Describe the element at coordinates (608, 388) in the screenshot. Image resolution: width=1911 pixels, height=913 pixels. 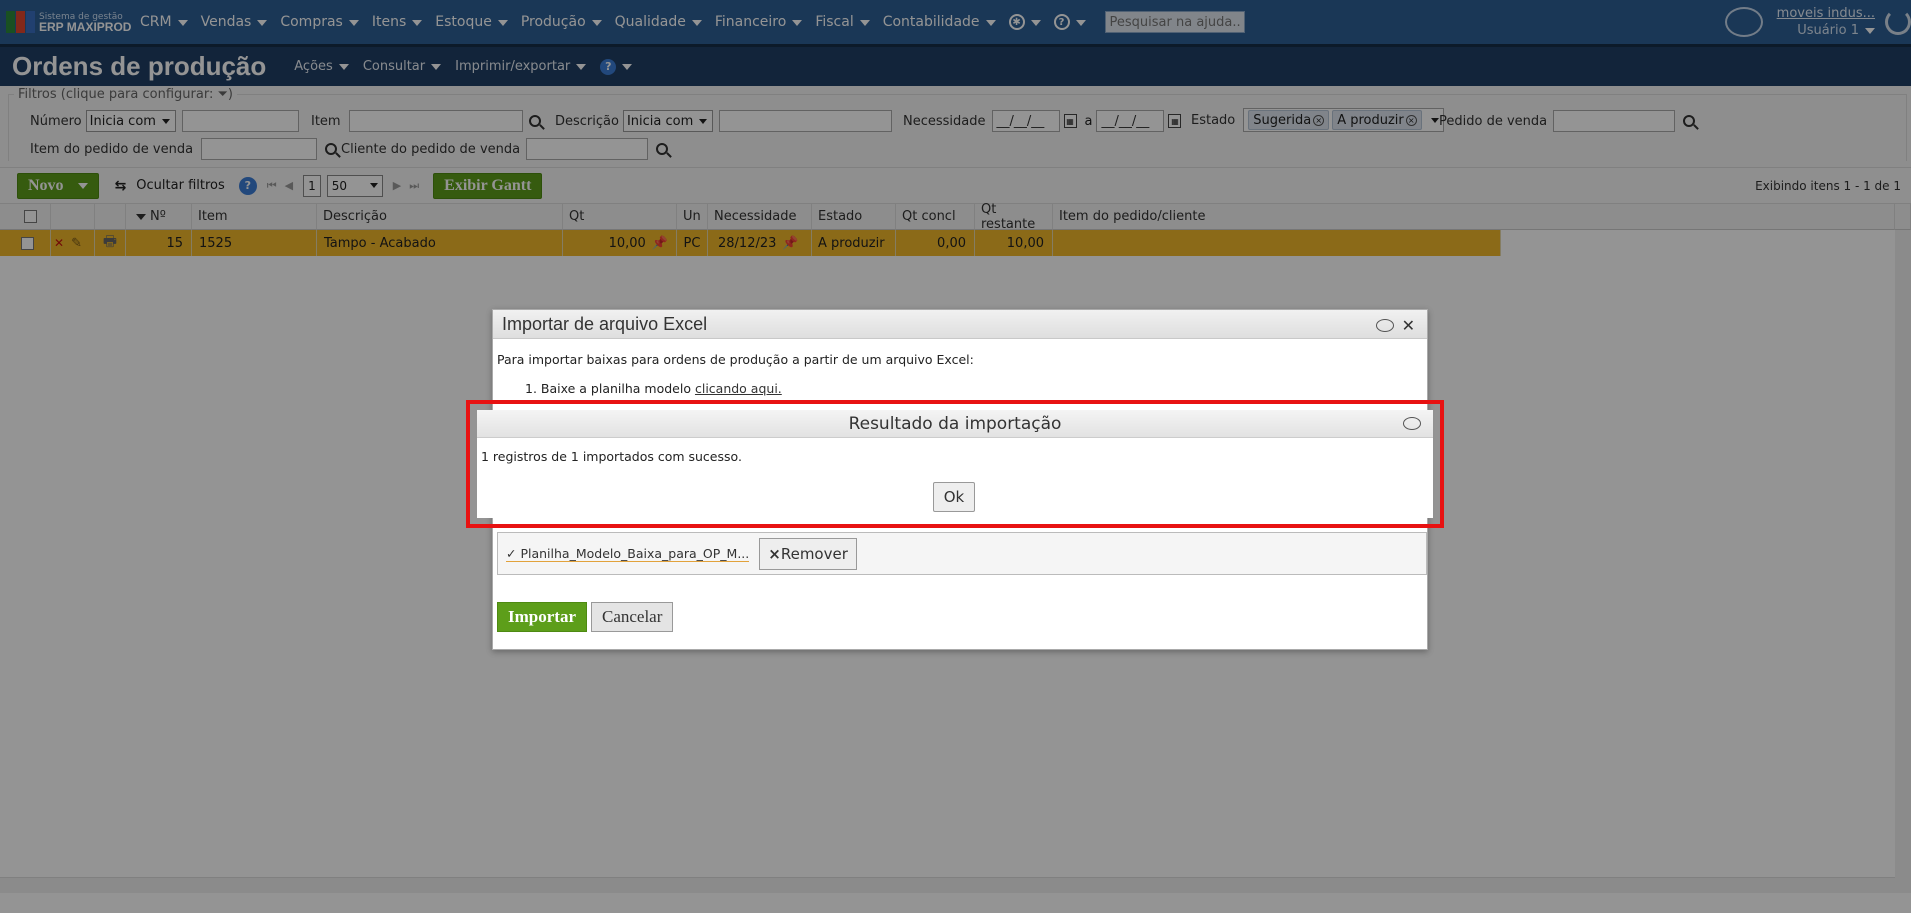
I see `step1-text: 1. Baixe a planilha modelo` at that location.